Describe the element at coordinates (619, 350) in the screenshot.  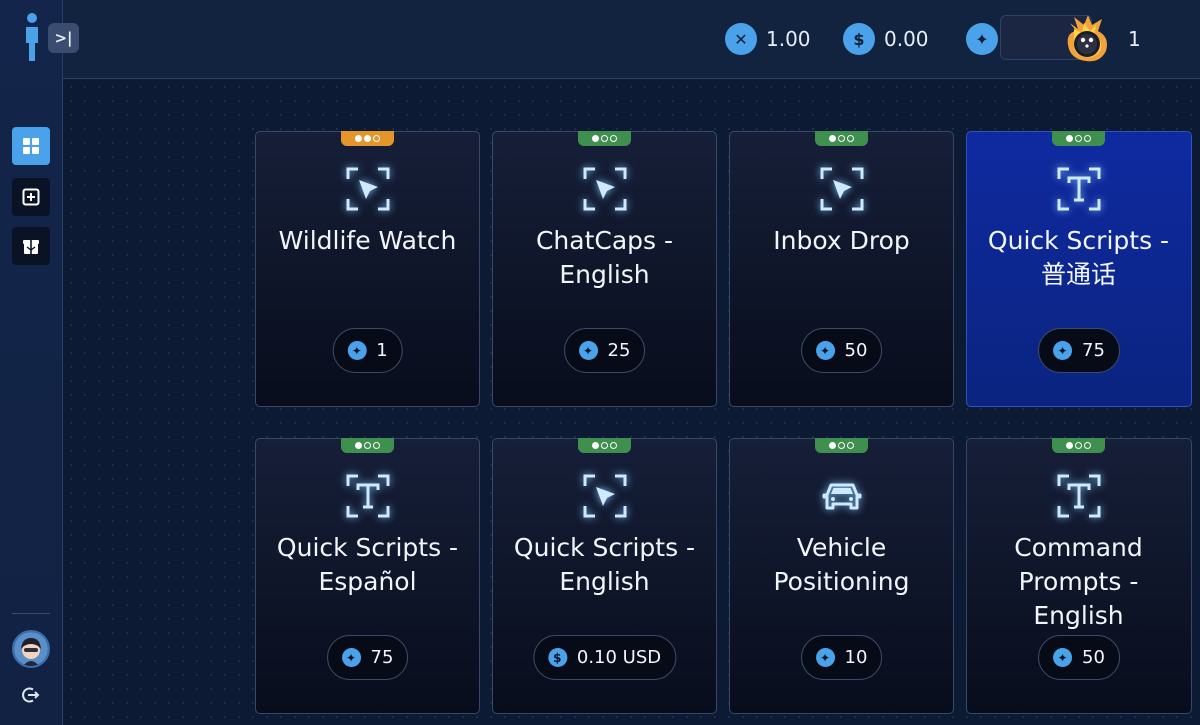
I see `reward-value: 25` at that location.